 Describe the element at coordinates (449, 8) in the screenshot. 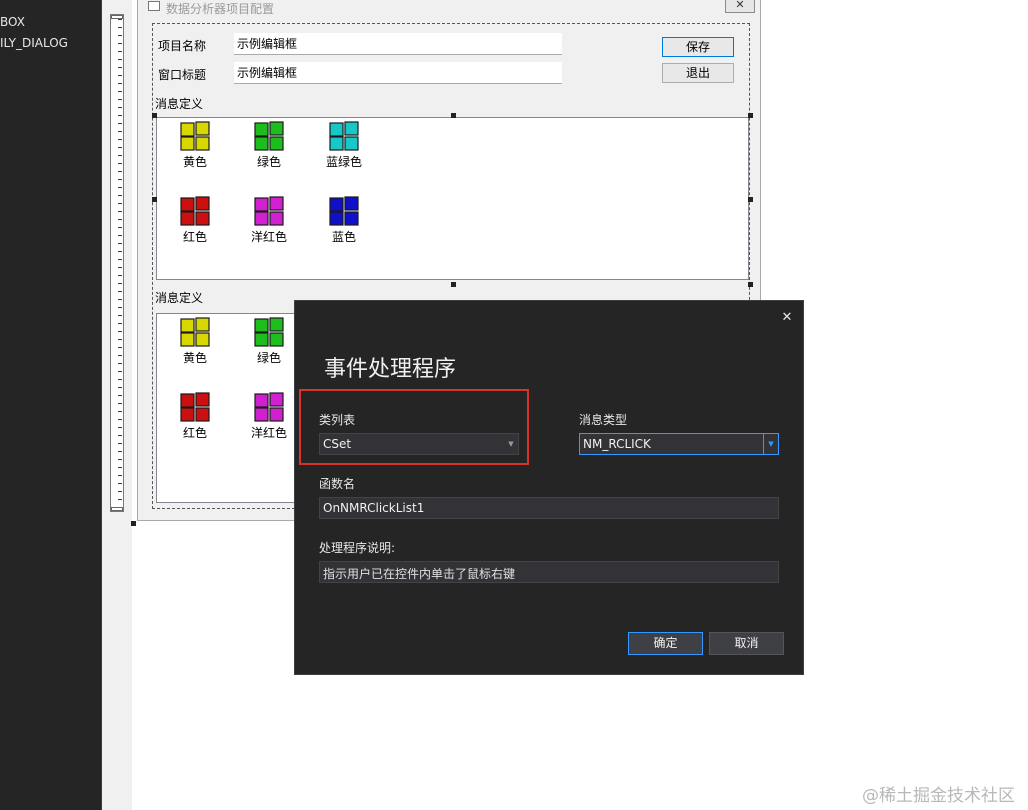

I see `design-dialog-titlebar: 数据分析器项目配置 ✕` at that location.